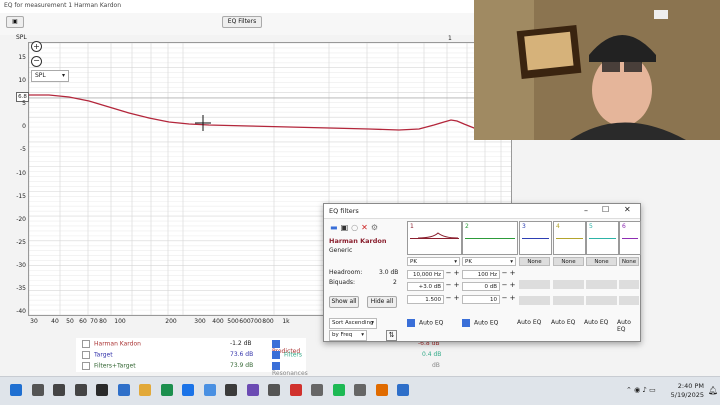 The height and width of the screenshot is (405, 720). I want to click on hide-all-button: Hide all, so click(382, 302).